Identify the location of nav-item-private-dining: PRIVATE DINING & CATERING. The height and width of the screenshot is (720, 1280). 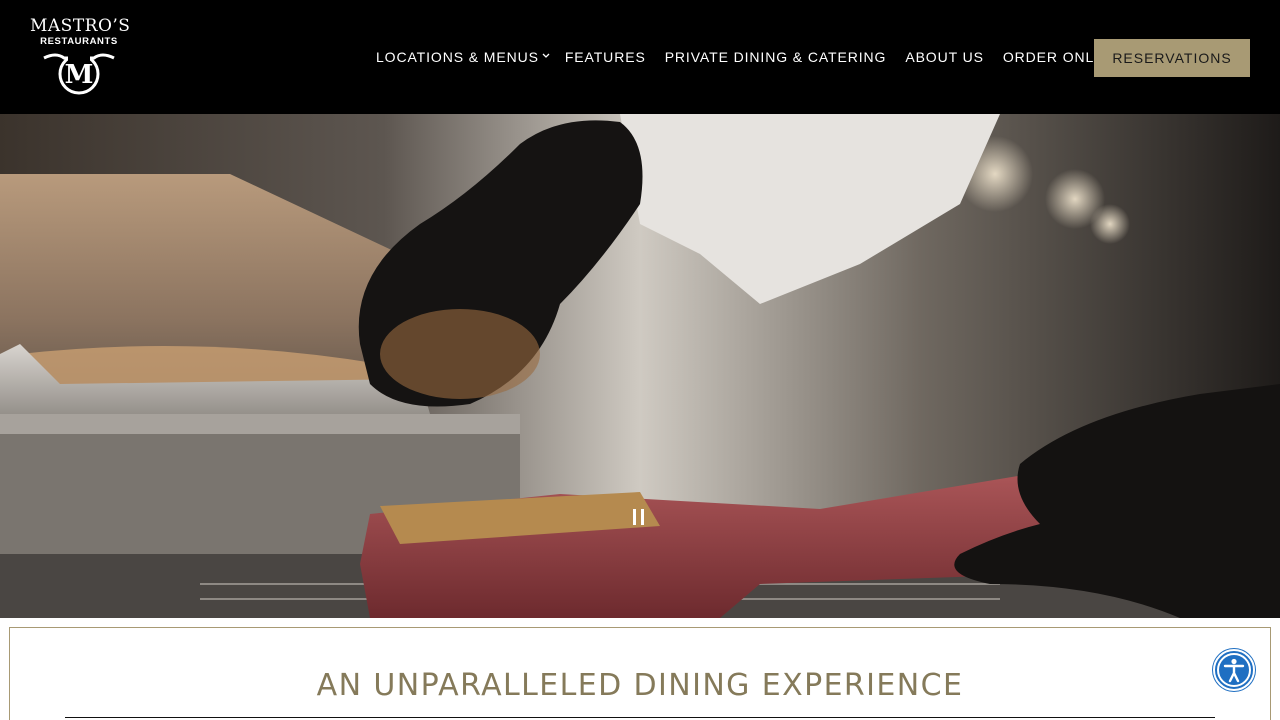
(776, 57).